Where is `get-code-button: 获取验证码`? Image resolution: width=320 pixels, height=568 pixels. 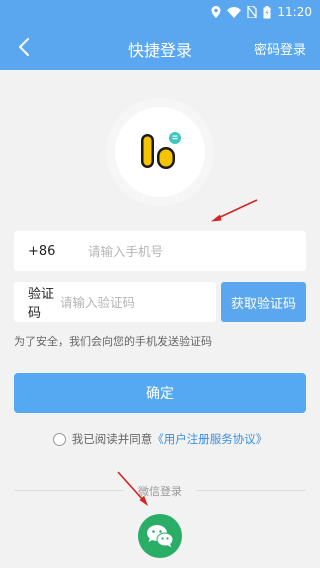
get-code-button: 获取验证码 is located at coordinates (263, 302).